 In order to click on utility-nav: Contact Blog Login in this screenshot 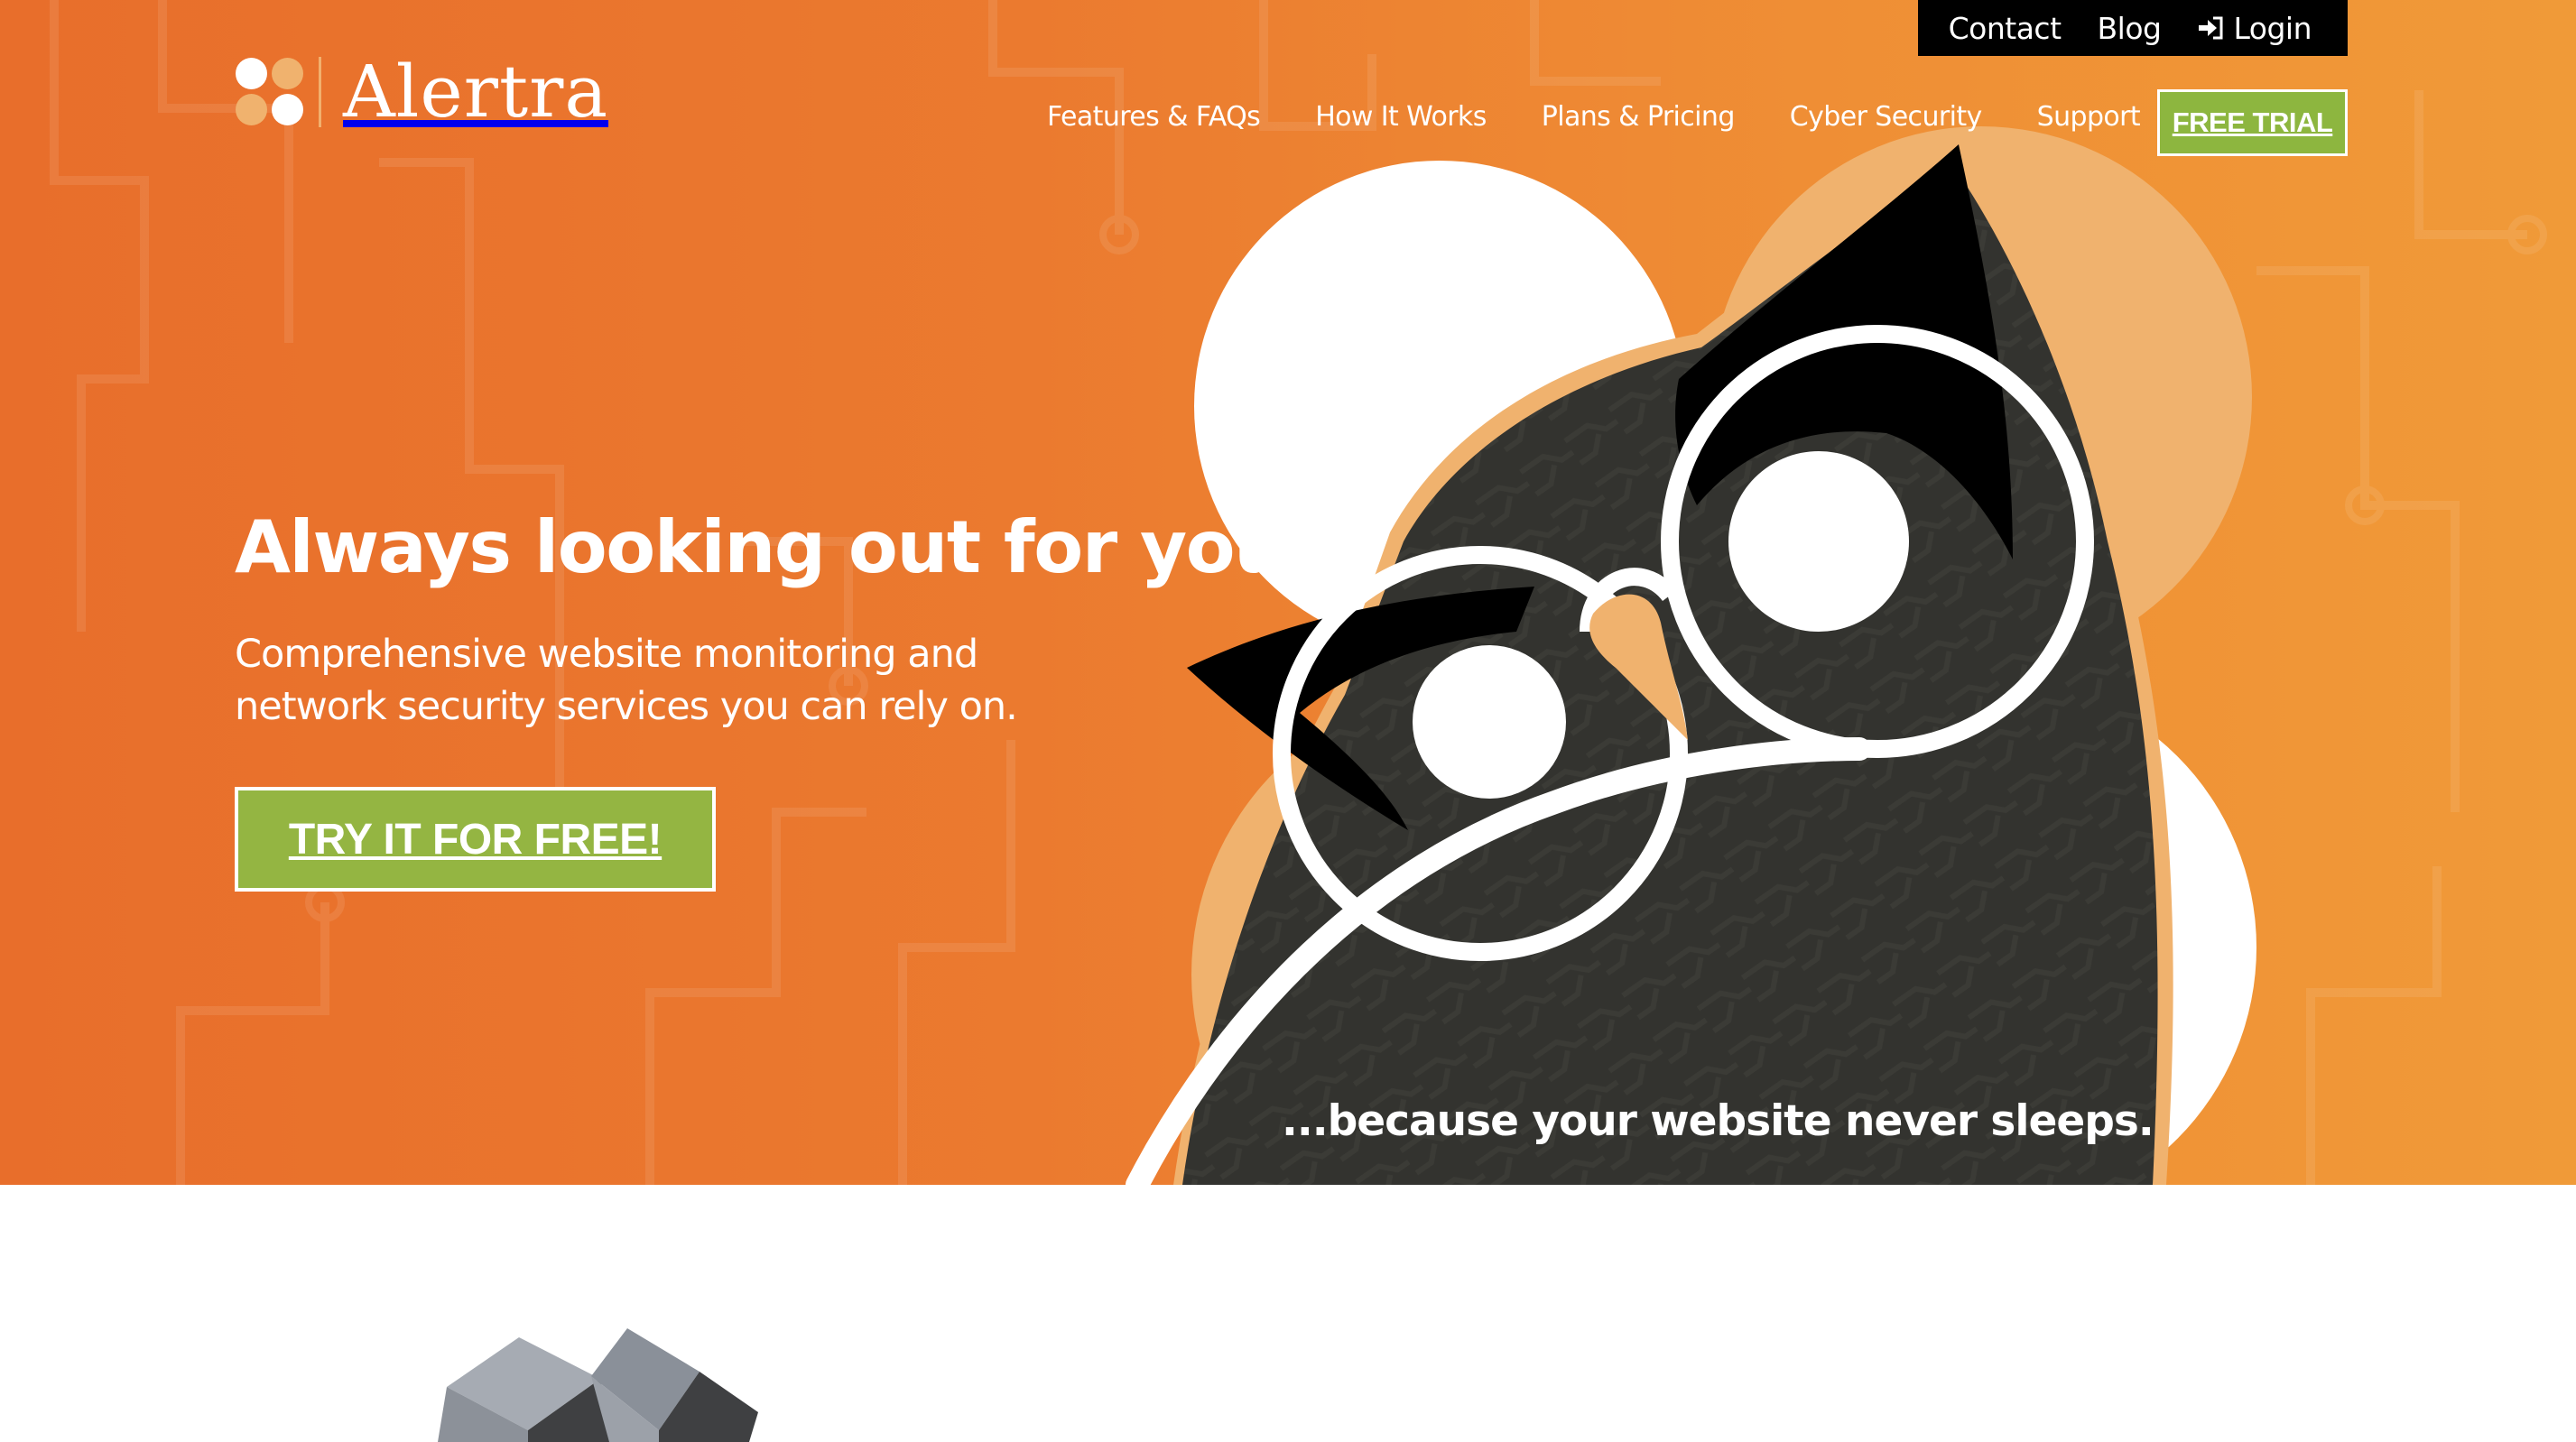, I will do `click(2133, 28)`.